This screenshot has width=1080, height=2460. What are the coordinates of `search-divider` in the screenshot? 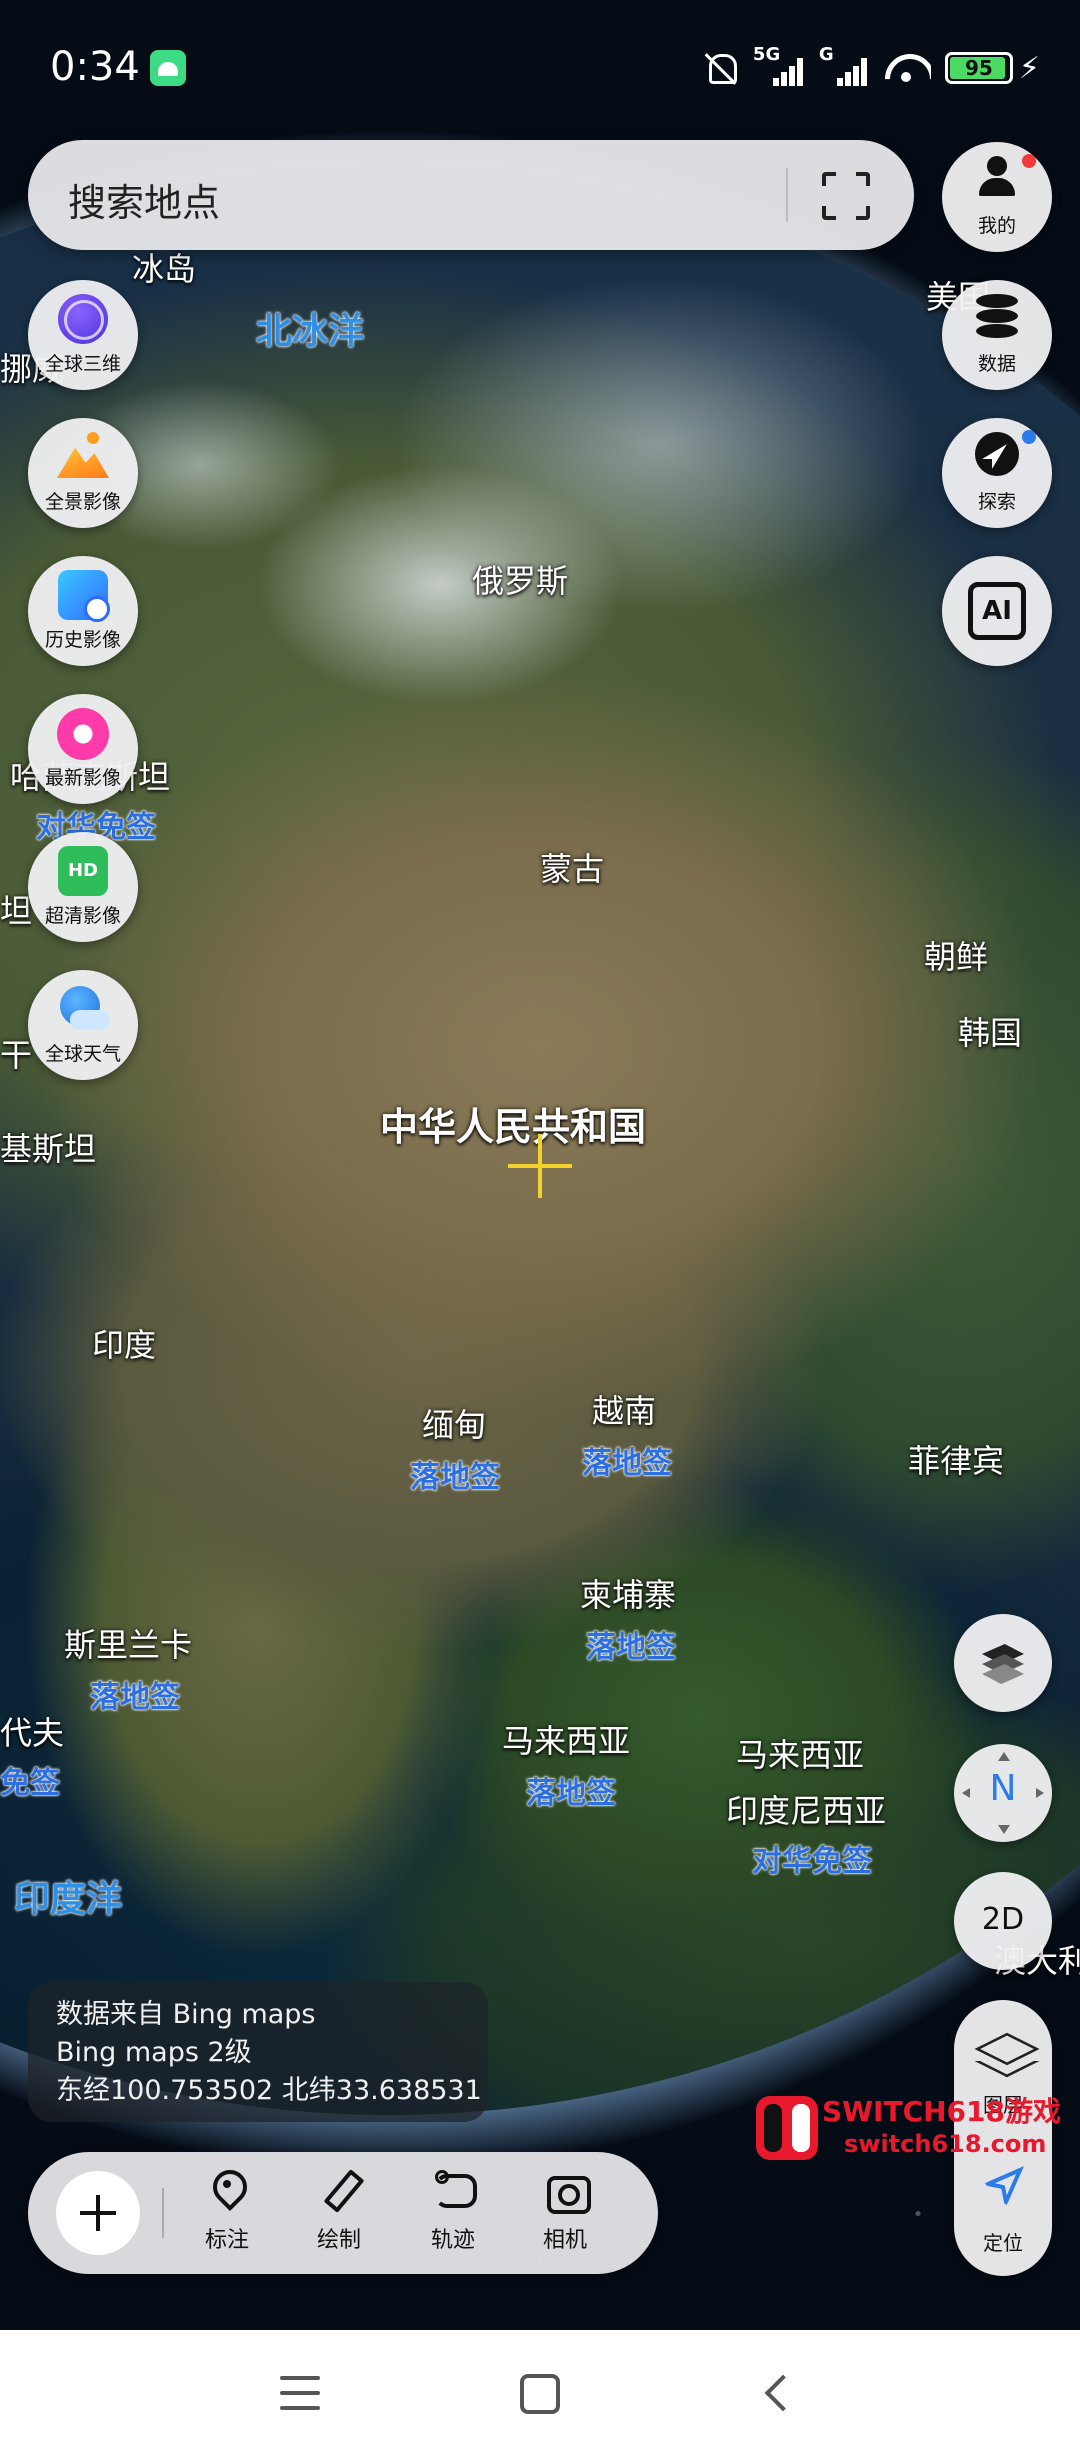 It's located at (787, 195).